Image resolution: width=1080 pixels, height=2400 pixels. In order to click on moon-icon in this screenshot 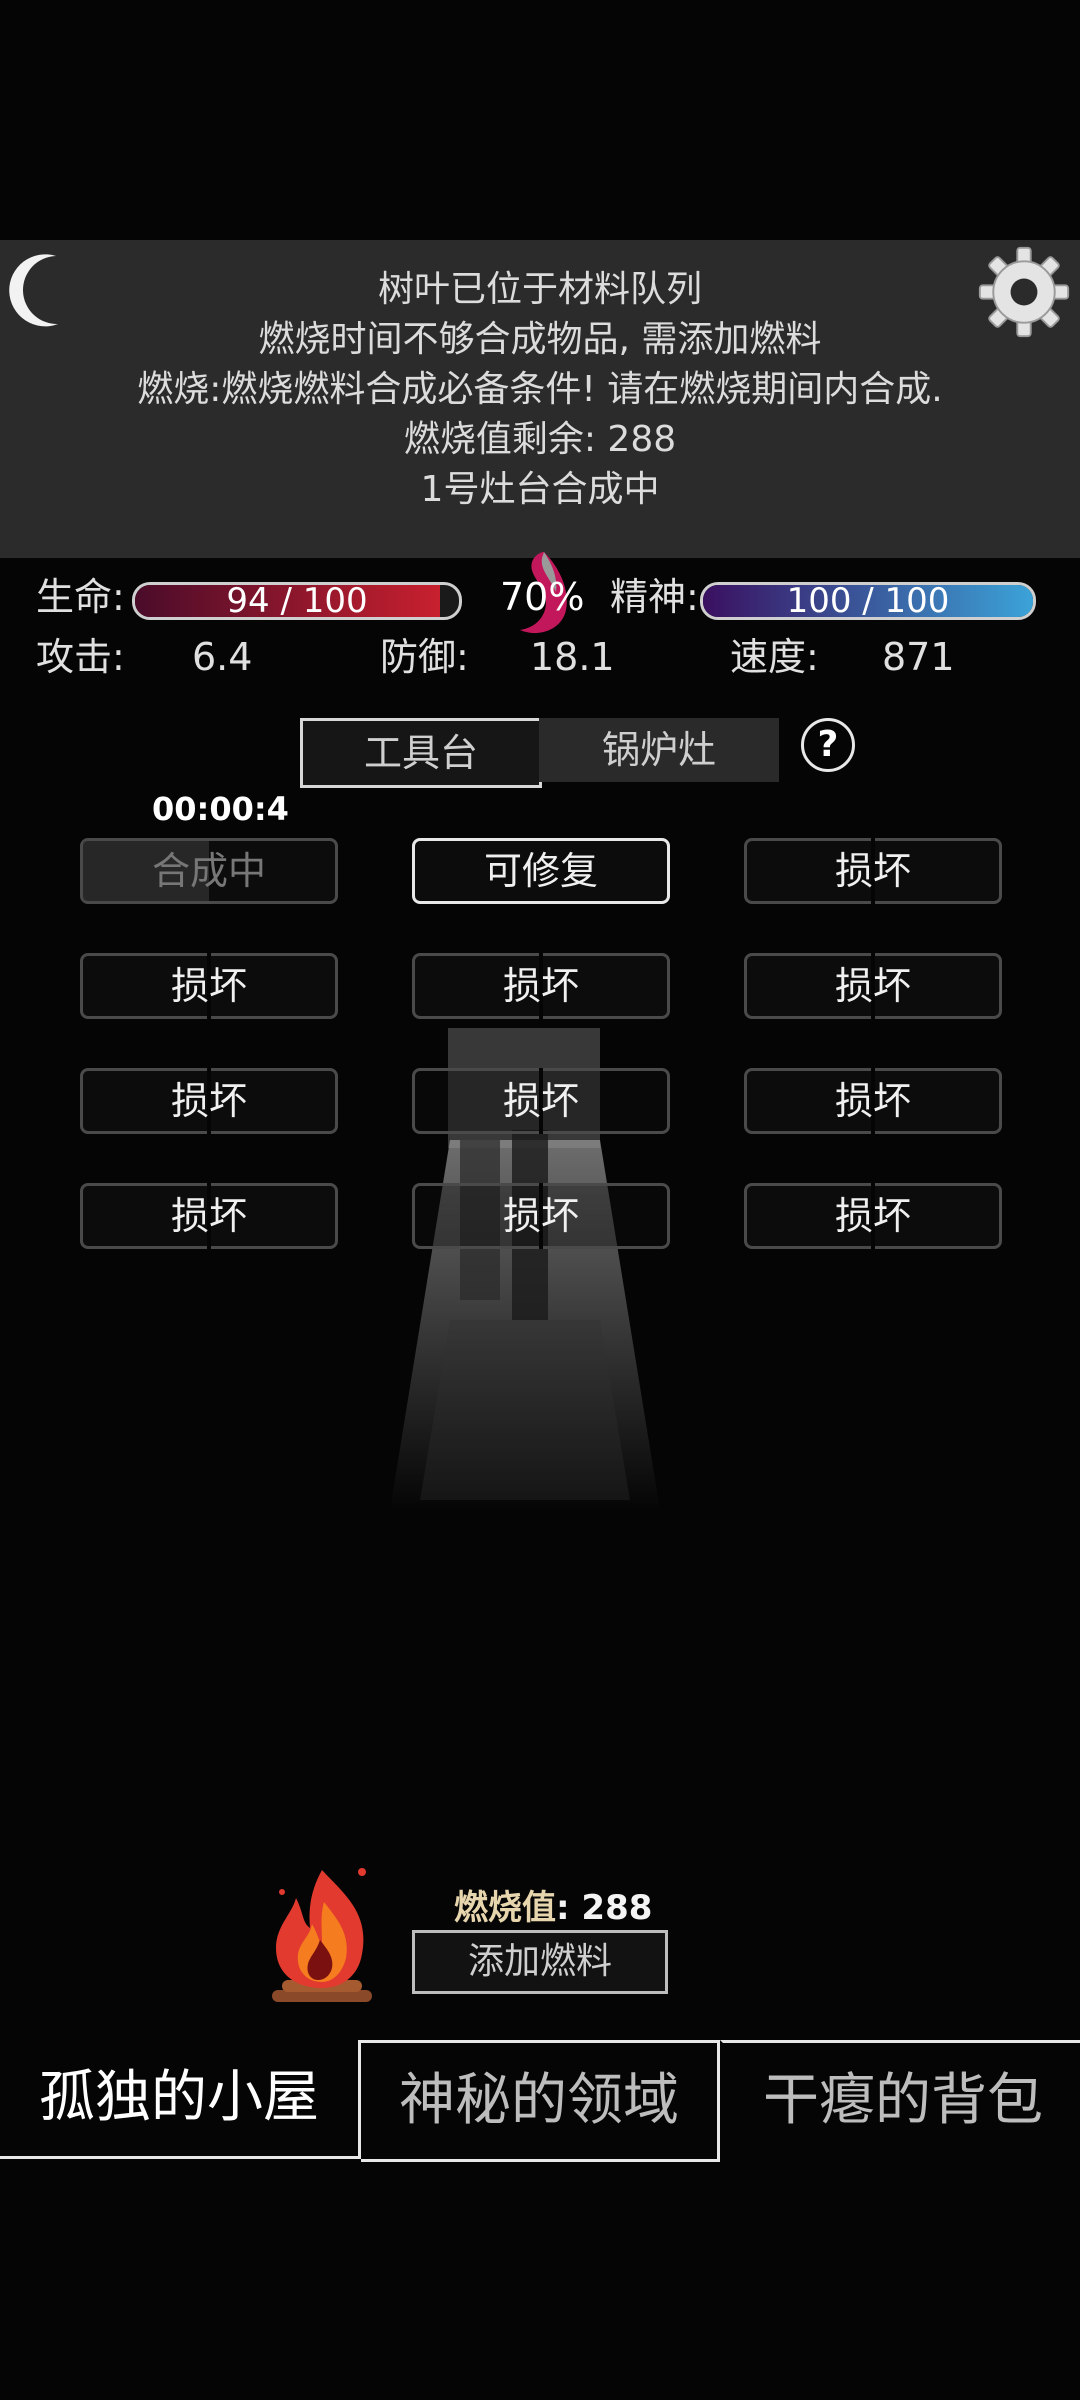, I will do `click(38, 290)`.